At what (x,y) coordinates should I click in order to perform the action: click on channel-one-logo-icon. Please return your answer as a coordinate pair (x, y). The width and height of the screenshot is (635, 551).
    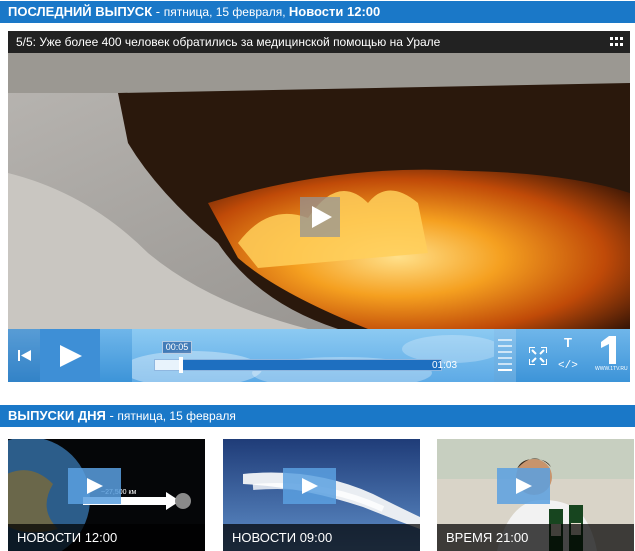
    Looking at the image, I should click on (608, 350).